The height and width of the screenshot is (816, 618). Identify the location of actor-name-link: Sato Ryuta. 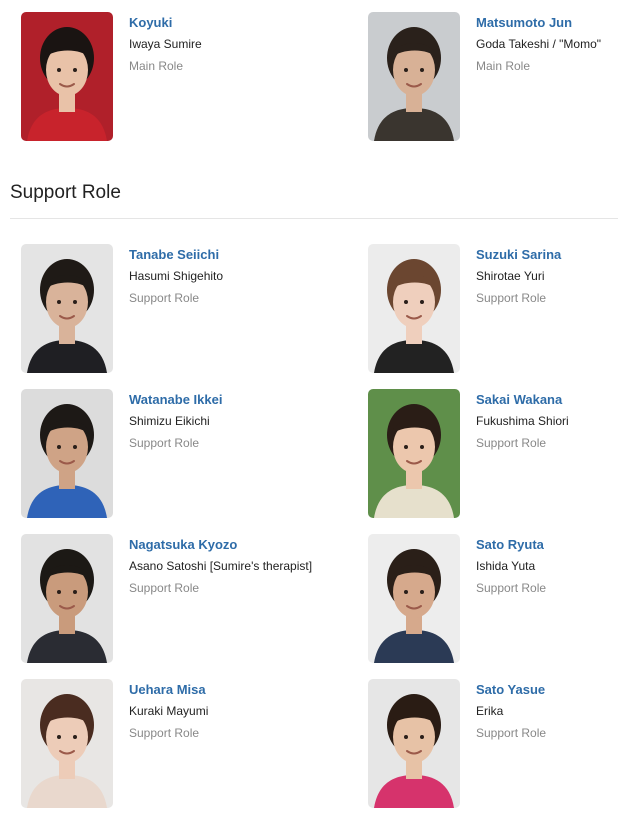
(511, 545).